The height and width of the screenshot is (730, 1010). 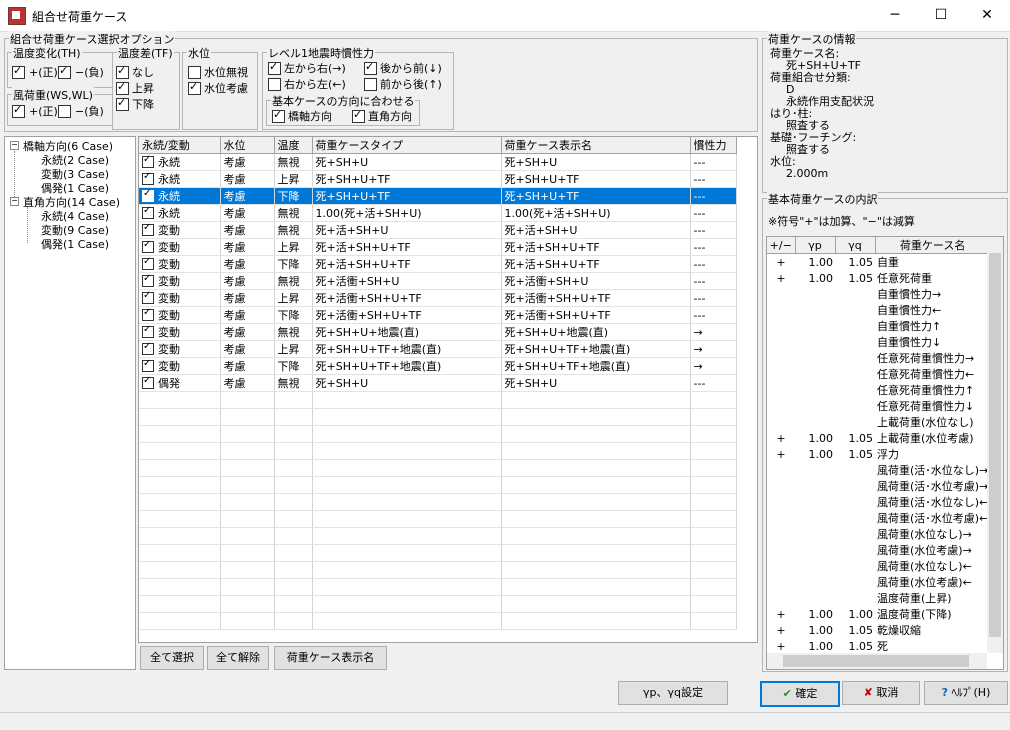 I want to click on grid-col-header: 永続/変動, so click(x=180, y=145).